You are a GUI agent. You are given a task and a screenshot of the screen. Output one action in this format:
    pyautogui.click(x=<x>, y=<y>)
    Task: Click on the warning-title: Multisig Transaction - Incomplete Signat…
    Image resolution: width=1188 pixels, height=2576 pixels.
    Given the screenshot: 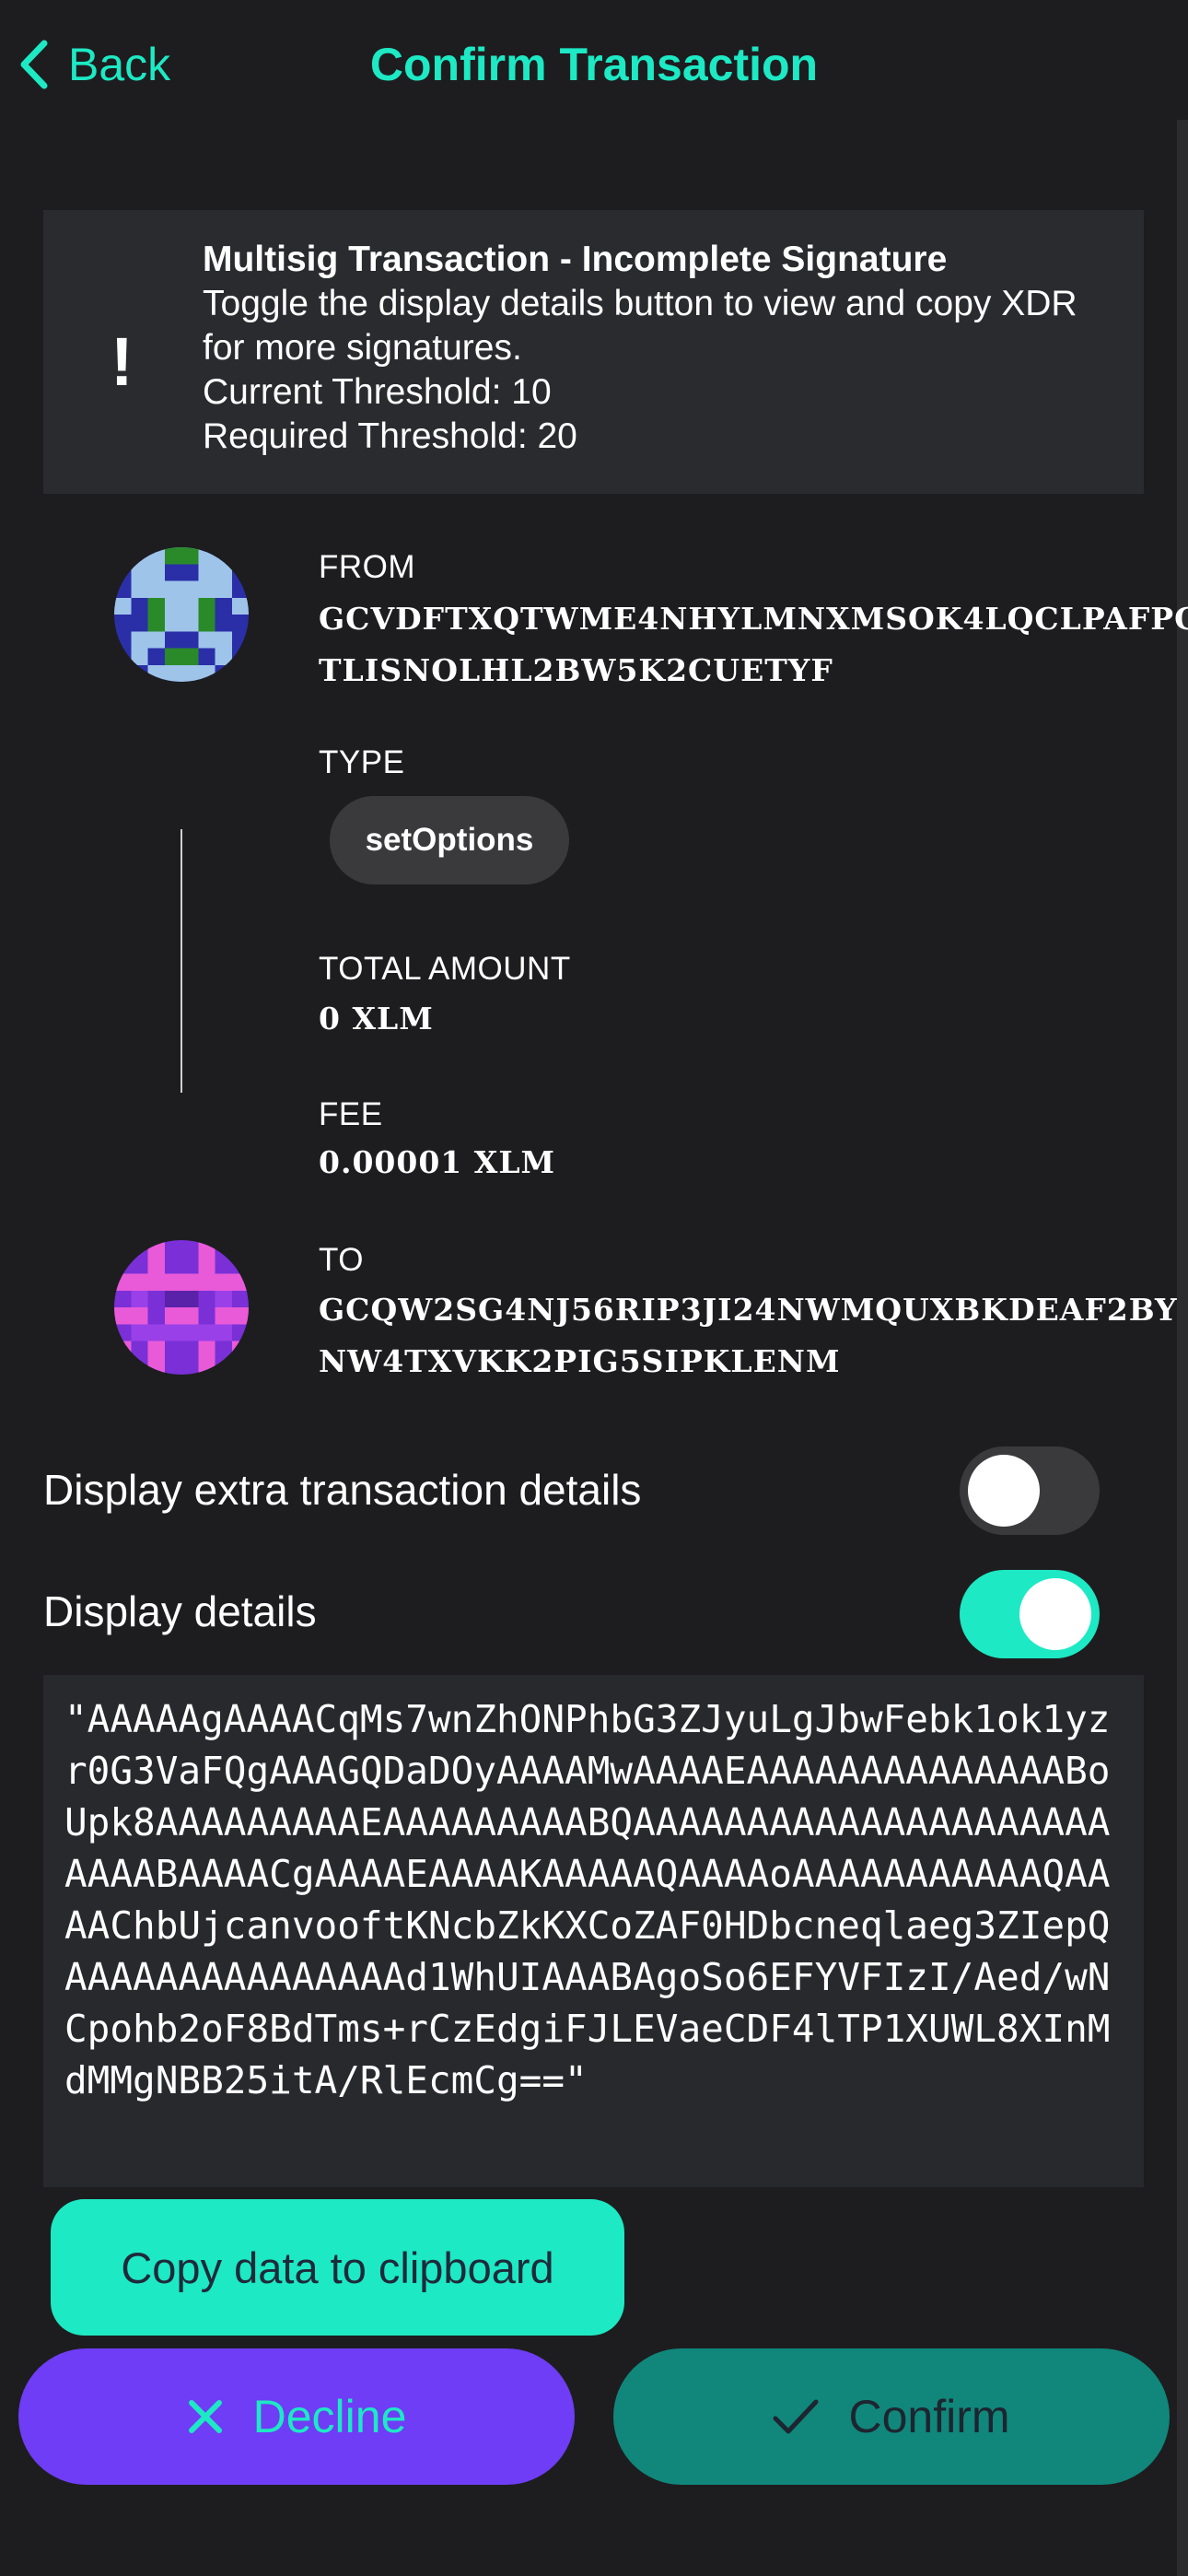 What is the action you would take?
    pyautogui.click(x=575, y=259)
    